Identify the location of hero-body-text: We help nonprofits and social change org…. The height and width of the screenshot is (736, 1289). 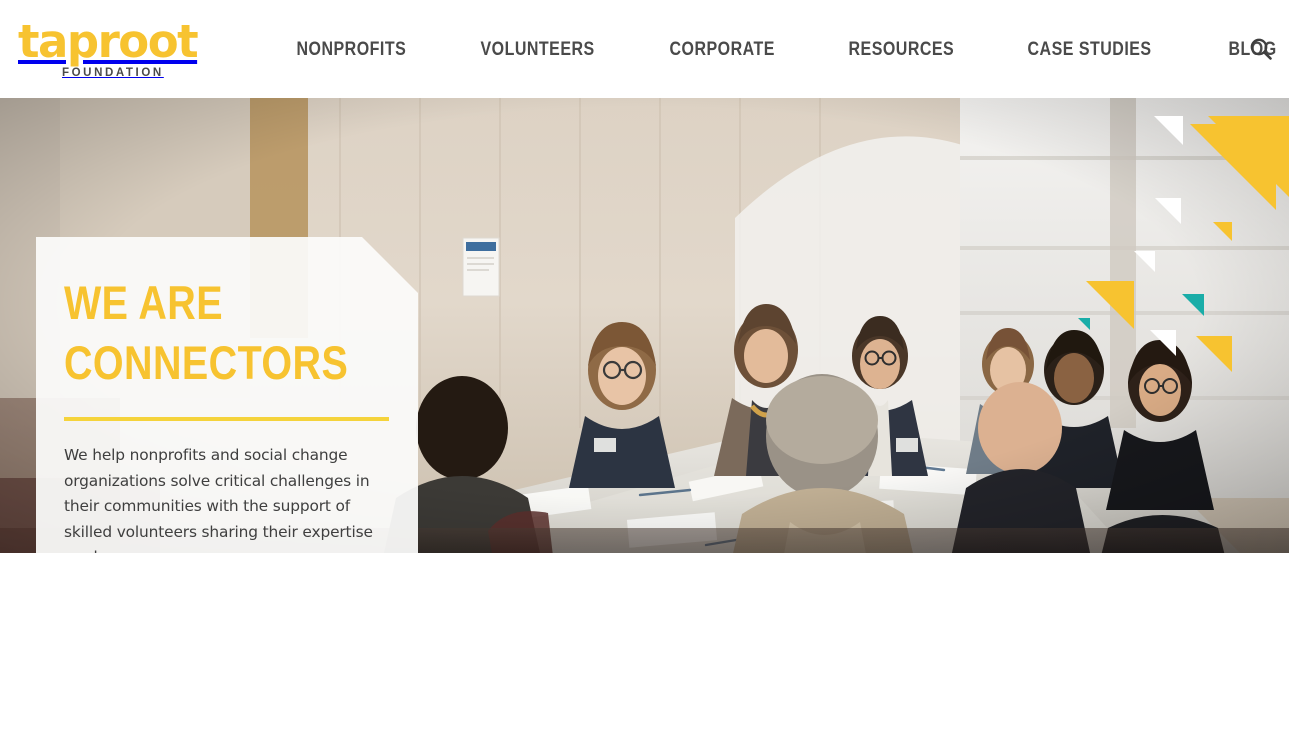
(218, 499).